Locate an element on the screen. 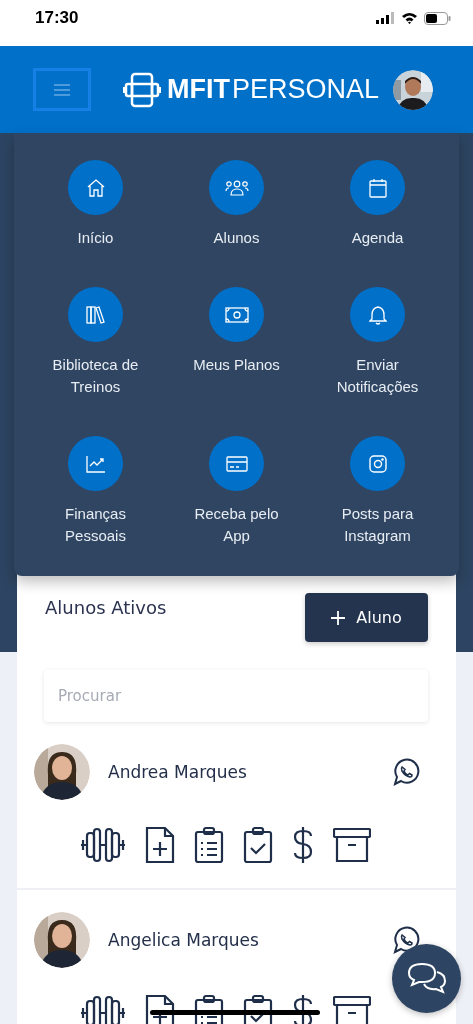 The image size is (473, 1024). menu-label: Finanças Pessoais is located at coordinates (95, 525).